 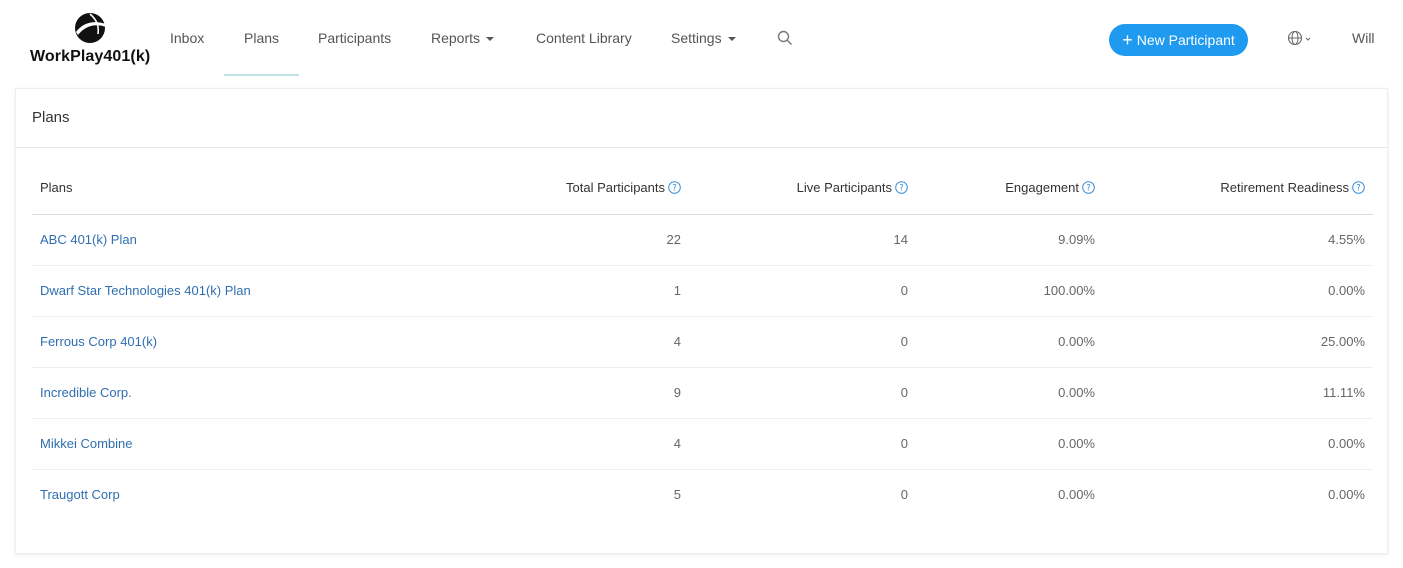 I want to click on cell-plan-name: ABC 401(k) Plan, so click(x=243, y=240).